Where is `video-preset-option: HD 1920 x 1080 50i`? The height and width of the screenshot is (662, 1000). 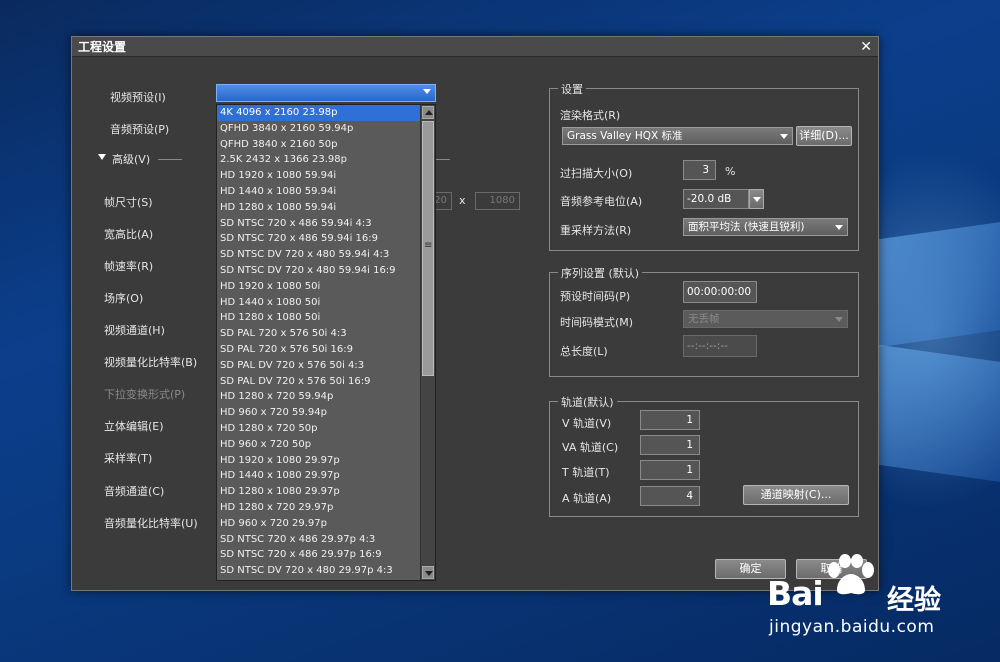
video-preset-option: HD 1920 x 1080 50i is located at coordinates (319, 287).